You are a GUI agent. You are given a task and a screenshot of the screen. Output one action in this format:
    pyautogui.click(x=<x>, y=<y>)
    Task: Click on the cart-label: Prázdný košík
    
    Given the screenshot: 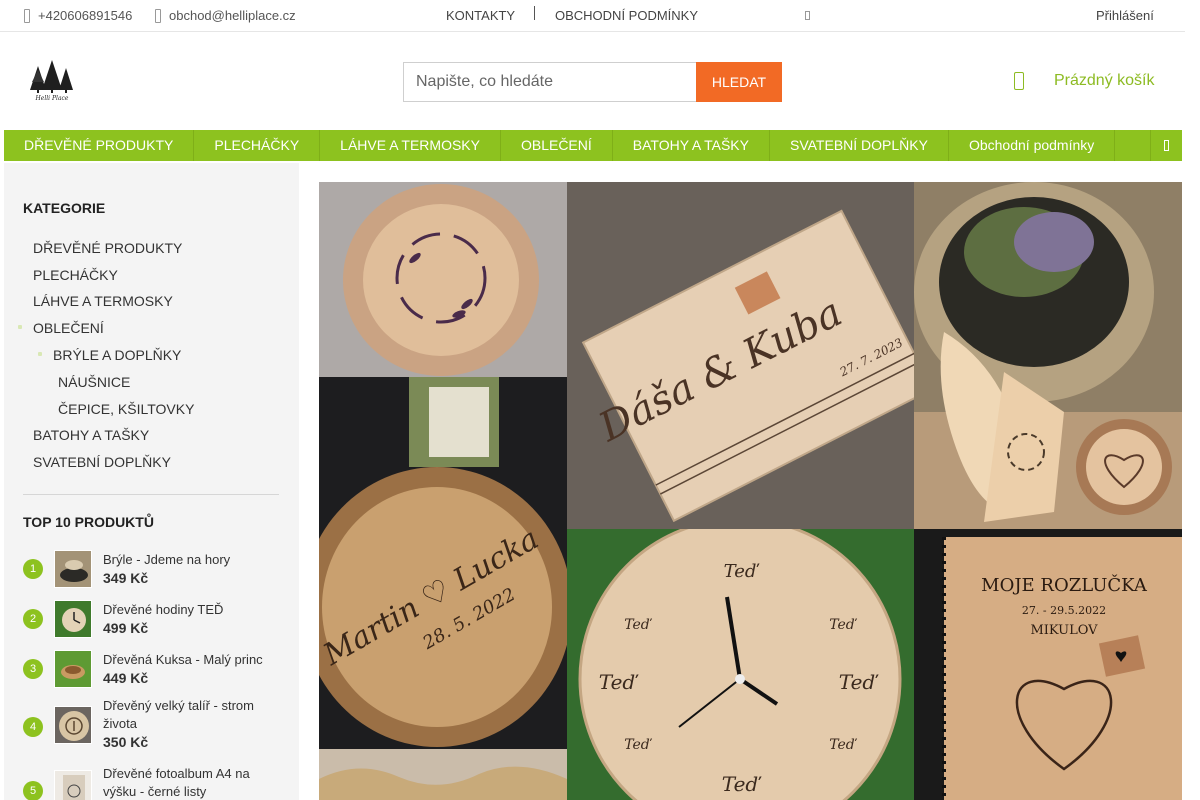 What is the action you would take?
    pyautogui.click(x=1104, y=81)
    